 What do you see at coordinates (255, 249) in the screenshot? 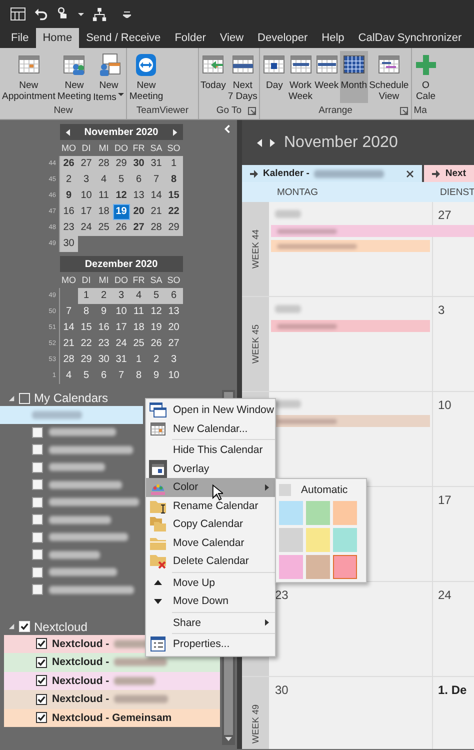
I see `week-label: WEEK 44` at bounding box center [255, 249].